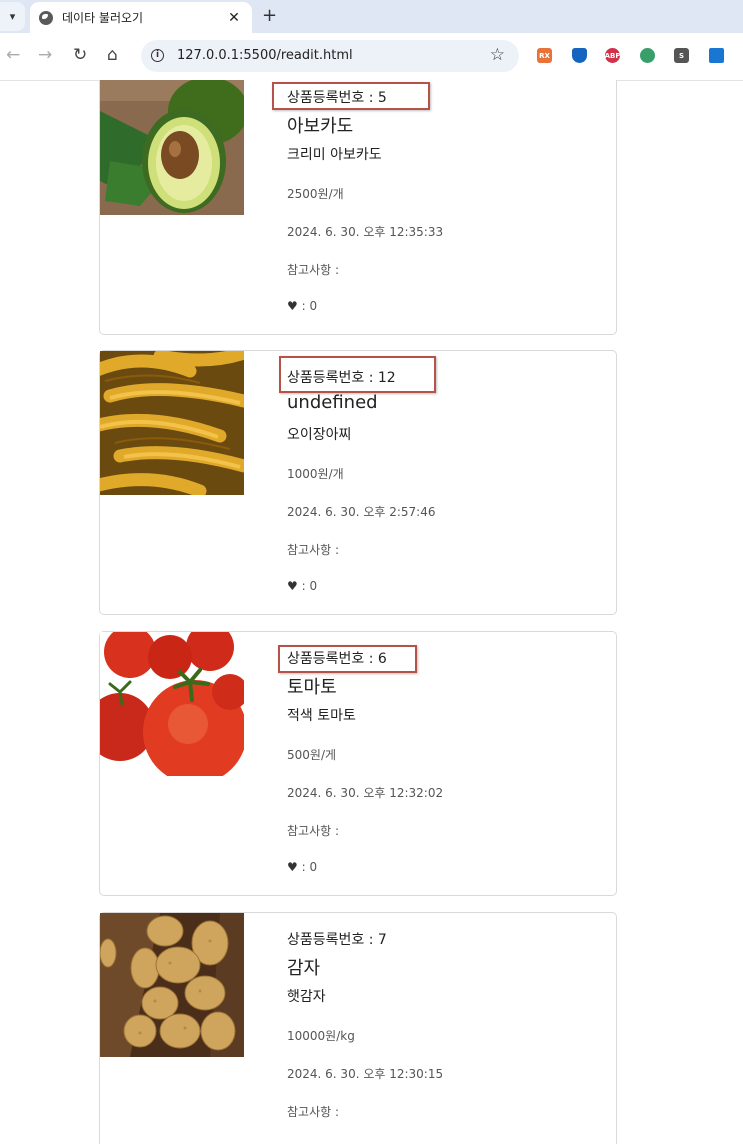  What do you see at coordinates (45, 55) in the screenshot?
I see `forward-arrow-icon: →` at bounding box center [45, 55].